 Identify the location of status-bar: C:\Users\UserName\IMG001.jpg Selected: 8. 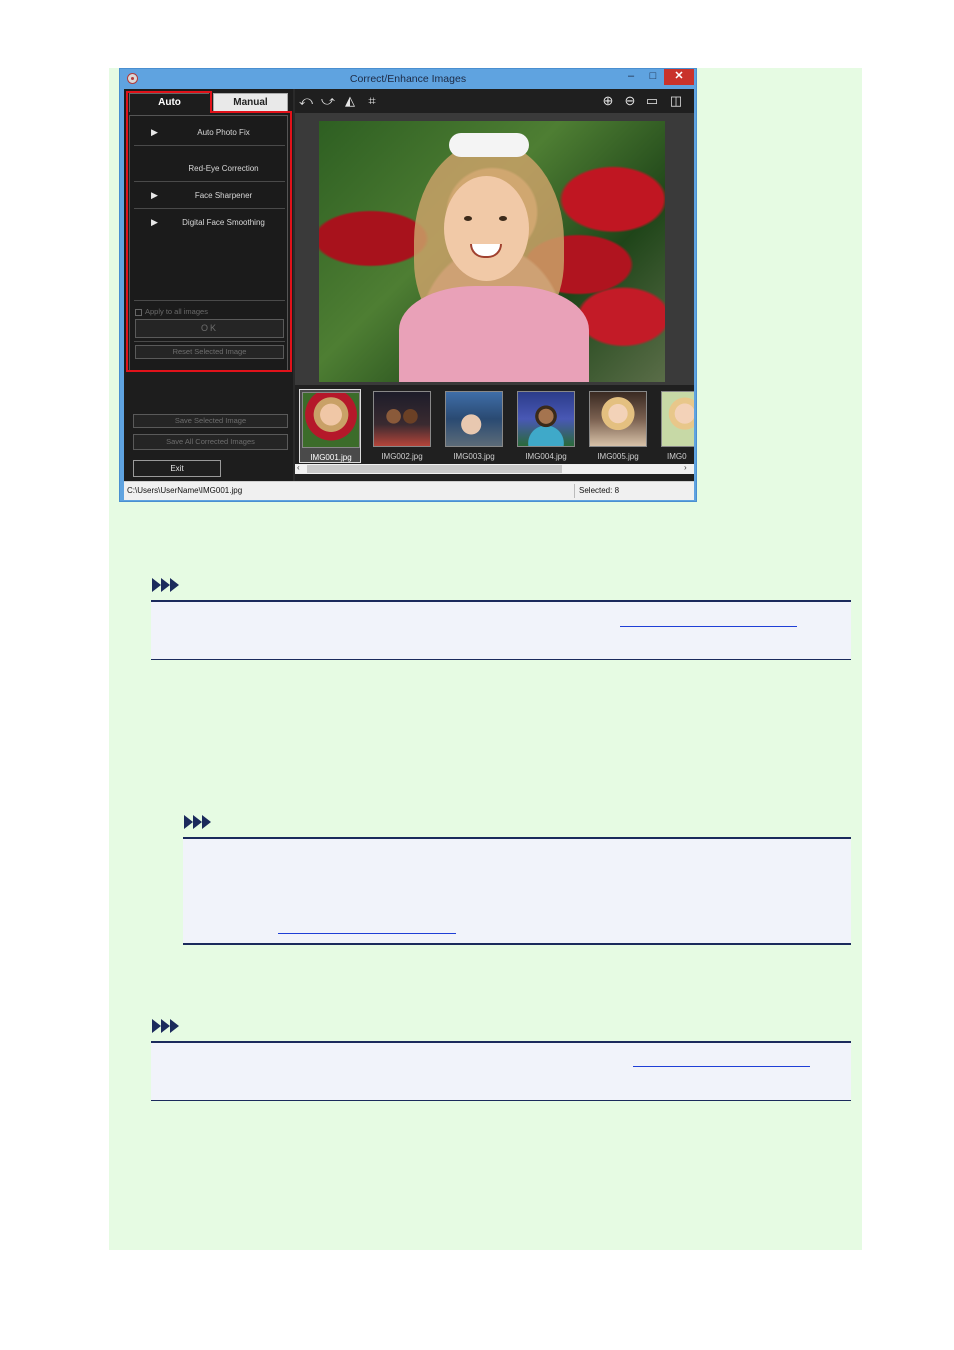
(409, 490).